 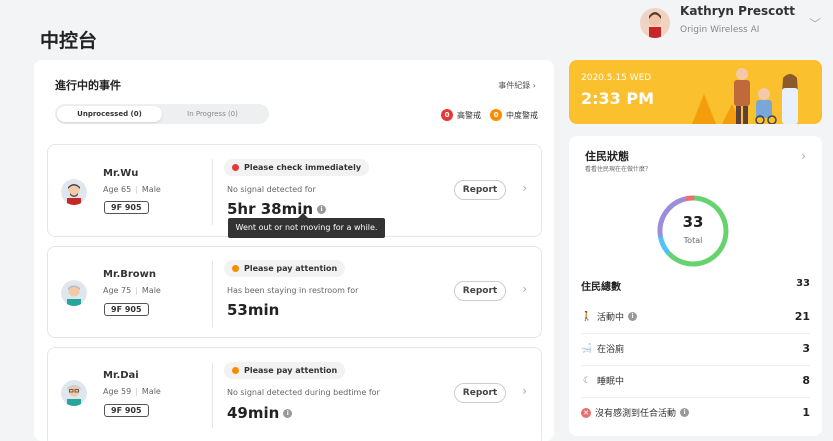 What do you see at coordinates (447, 115) in the screenshot?
I see `high-alert-count: 0` at bounding box center [447, 115].